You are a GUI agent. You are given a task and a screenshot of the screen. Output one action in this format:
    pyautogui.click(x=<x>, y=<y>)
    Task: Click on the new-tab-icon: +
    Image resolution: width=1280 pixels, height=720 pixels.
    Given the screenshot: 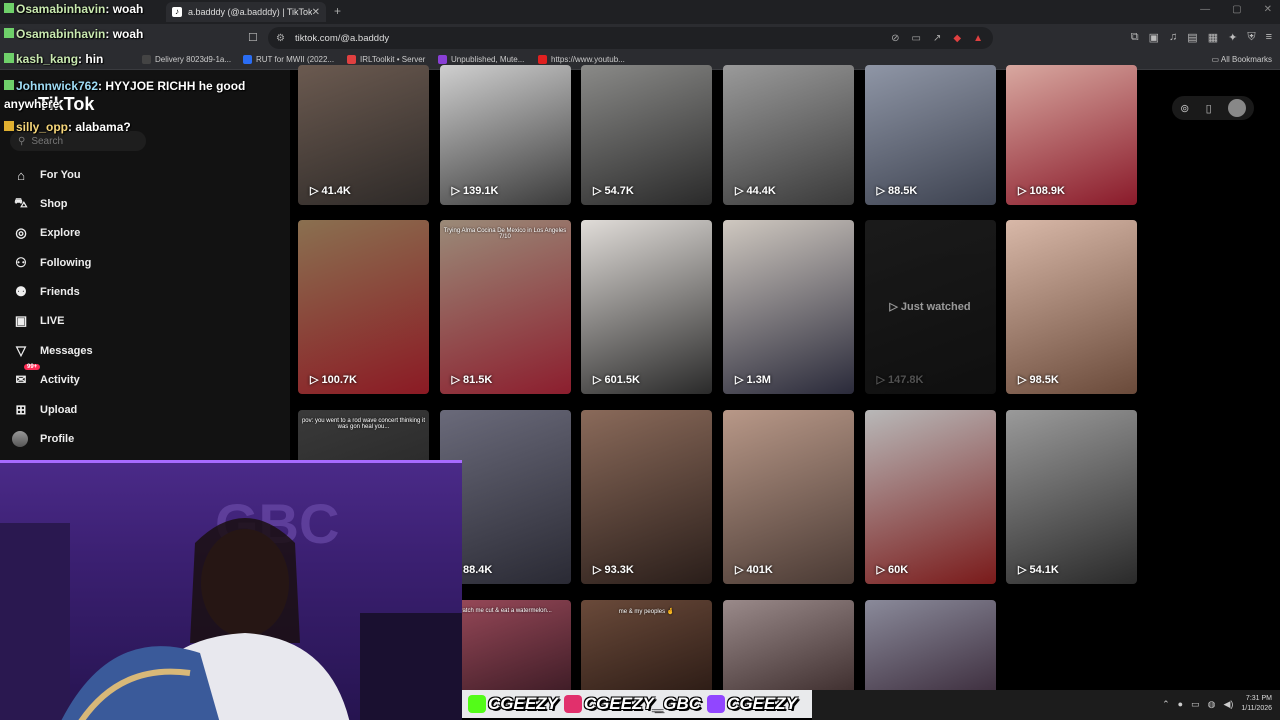 What is the action you would take?
    pyautogui.click(x=337, y=11)
    